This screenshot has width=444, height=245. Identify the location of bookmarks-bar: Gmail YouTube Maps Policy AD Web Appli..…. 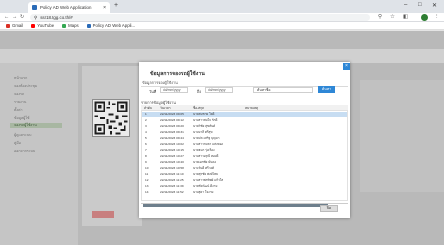
(222, 26).